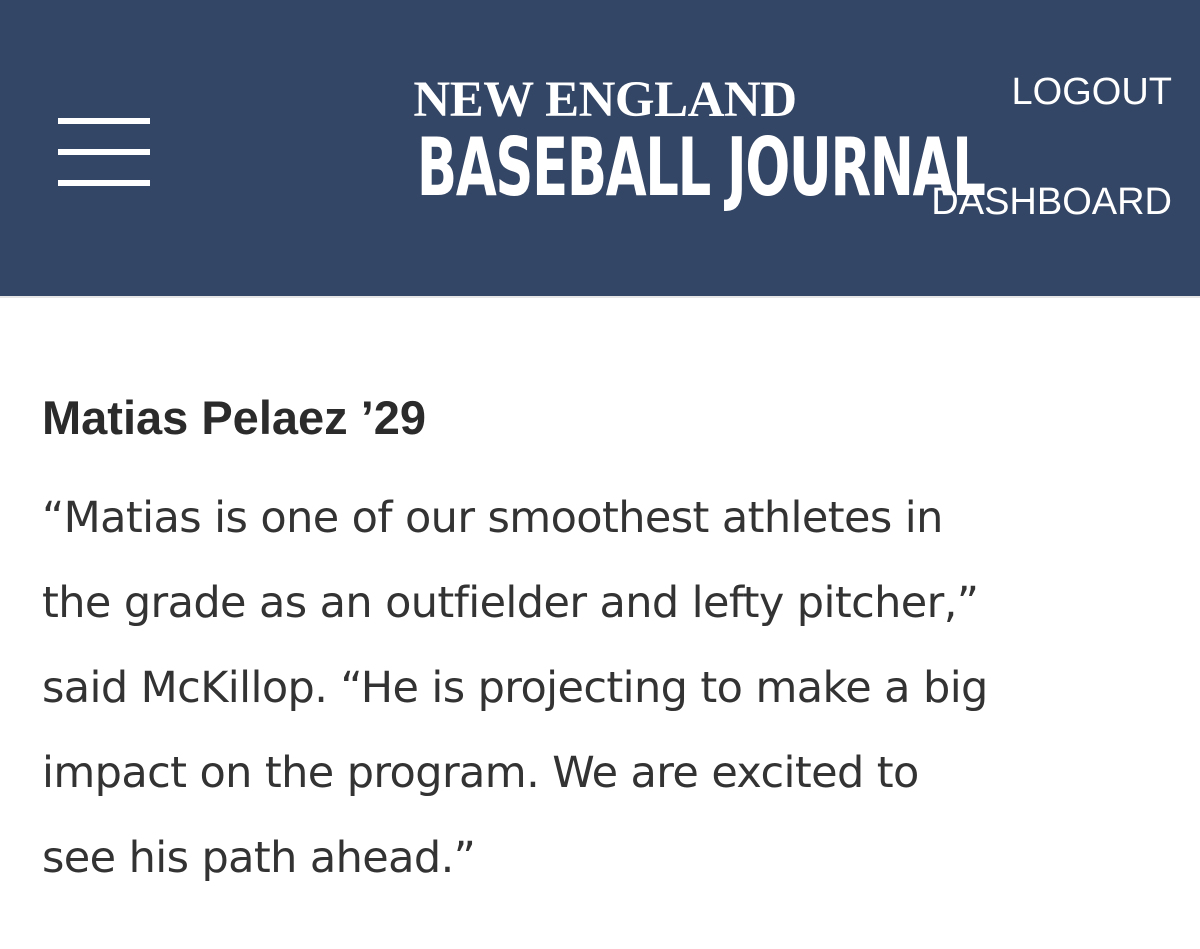 The width and height of the screenshot is (1200, 949). I want to click on header-divider, so click(600, 297).